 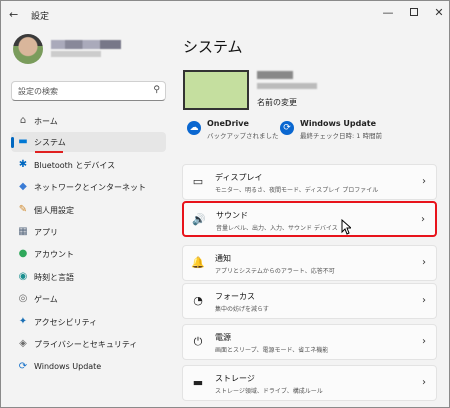 What do you see at coordinates (223, 337) in the screenshot?
I see `card-title: 電源` at bounding box center [223, 337].